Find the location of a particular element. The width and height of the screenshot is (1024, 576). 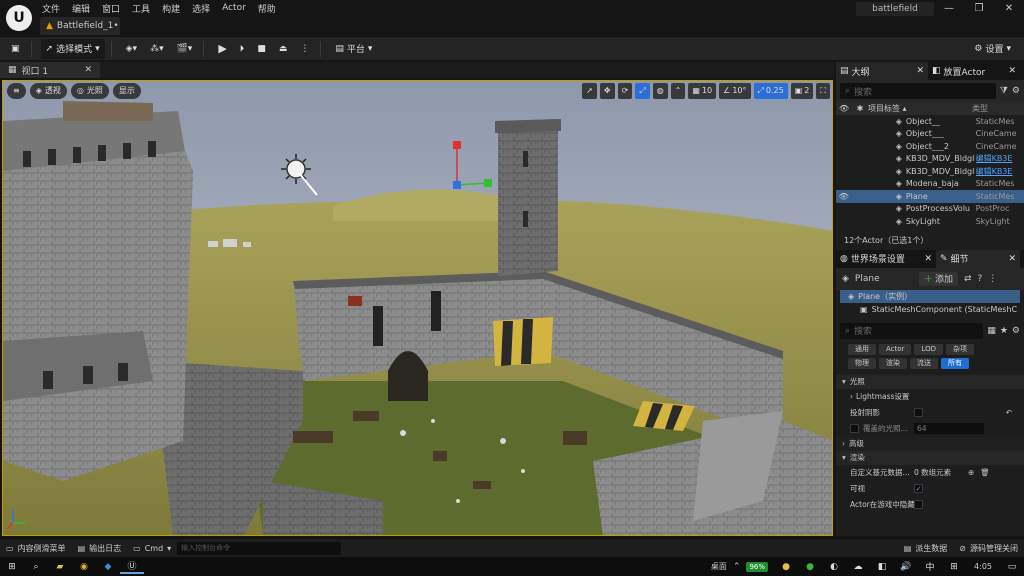

world-space-icon: ◍ is located at coordinates (660, 91).